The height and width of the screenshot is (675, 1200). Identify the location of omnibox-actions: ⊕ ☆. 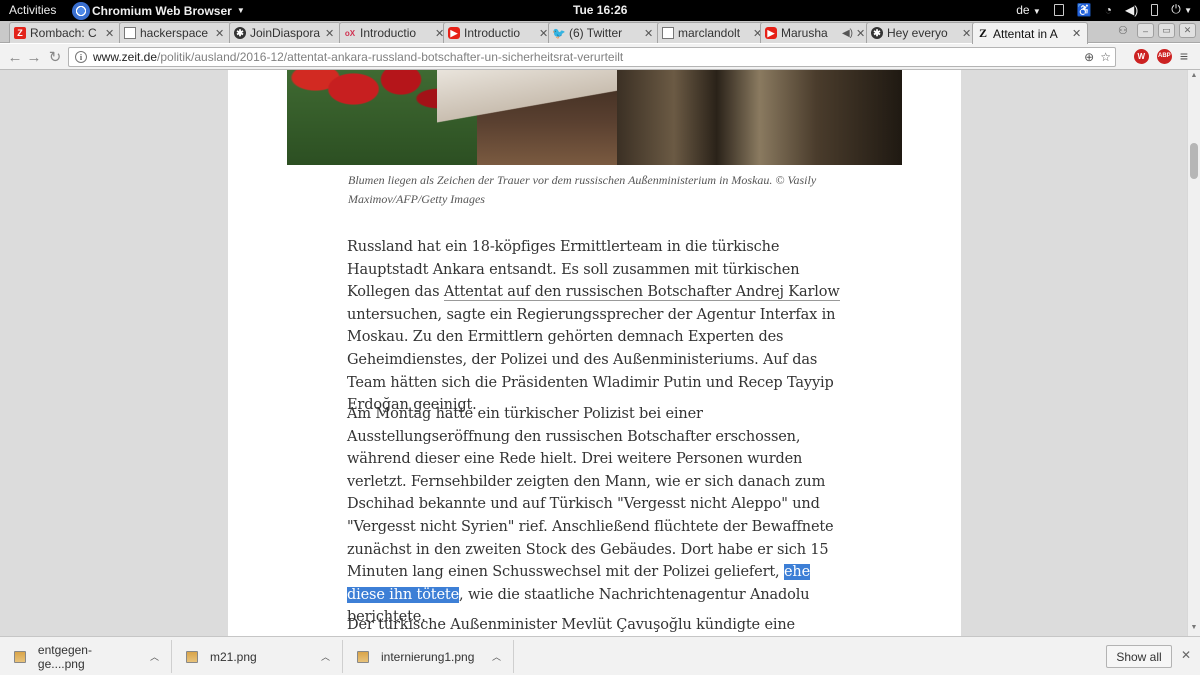
(1097, 57).